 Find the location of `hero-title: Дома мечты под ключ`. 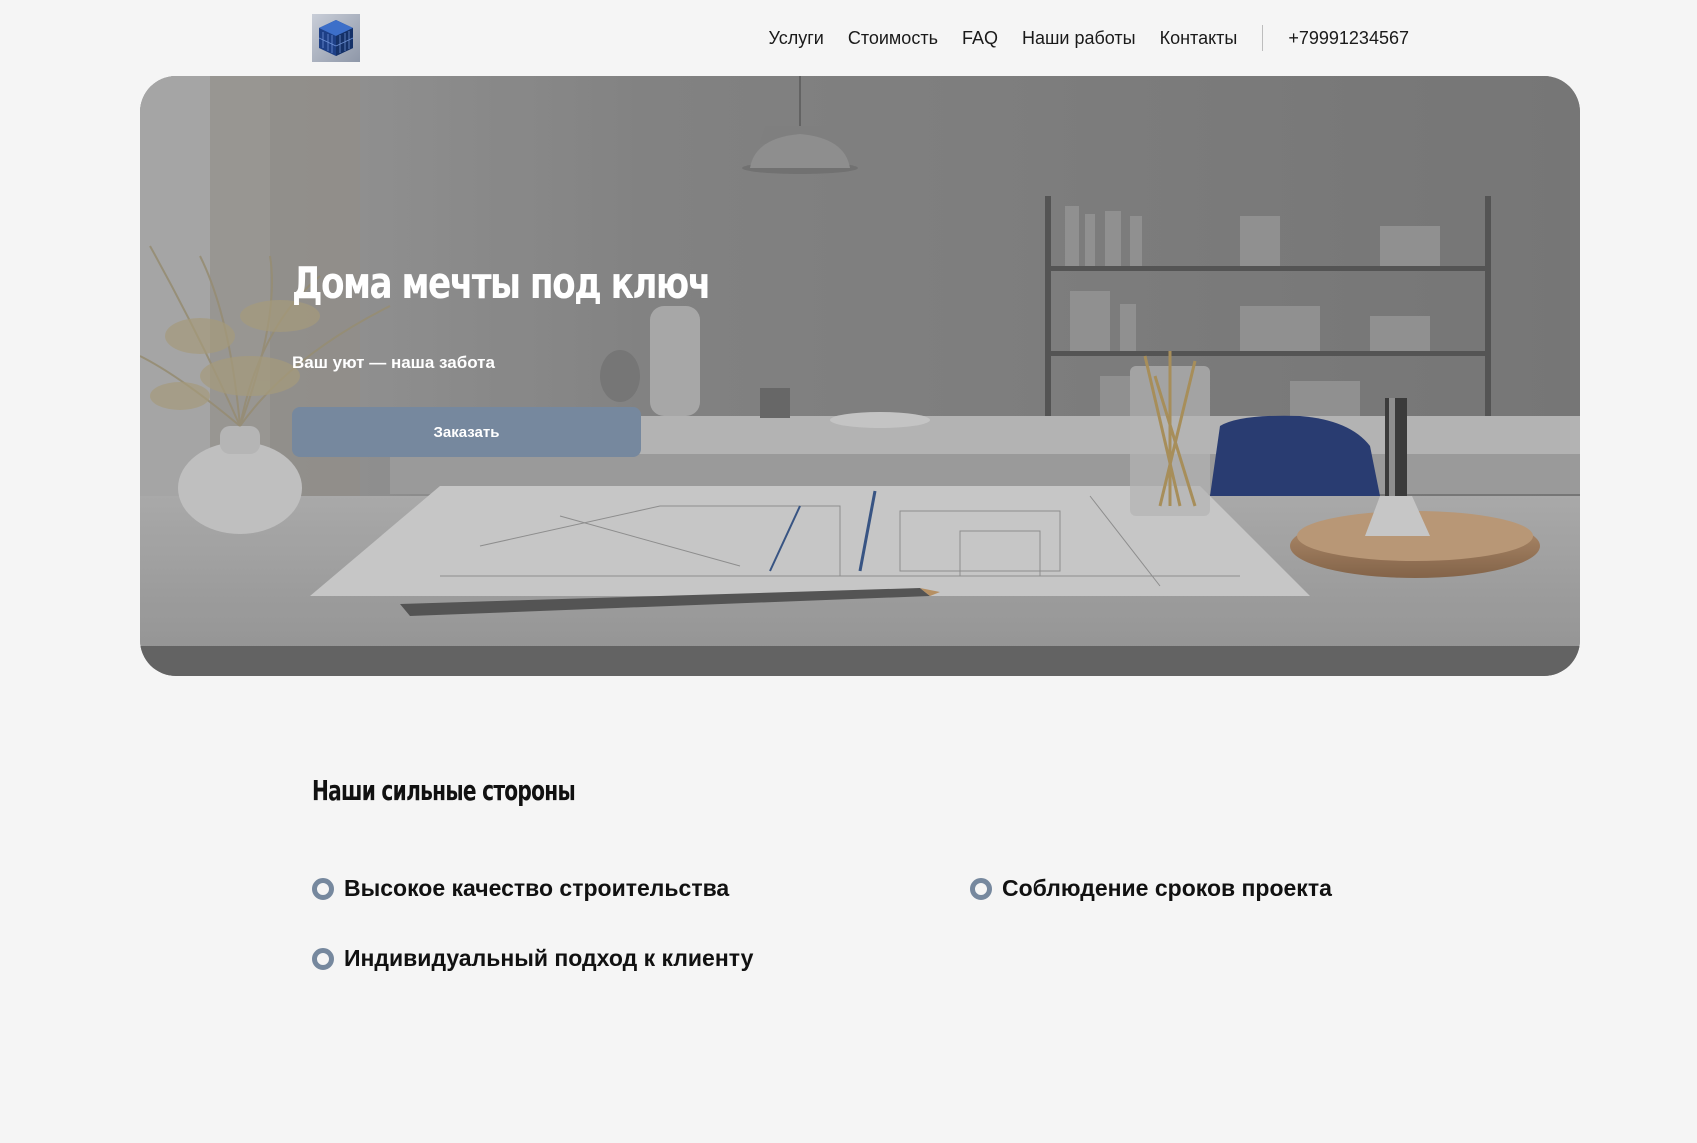

hero-title: Дома мечты под ключ is located at coordinates (501, 283).